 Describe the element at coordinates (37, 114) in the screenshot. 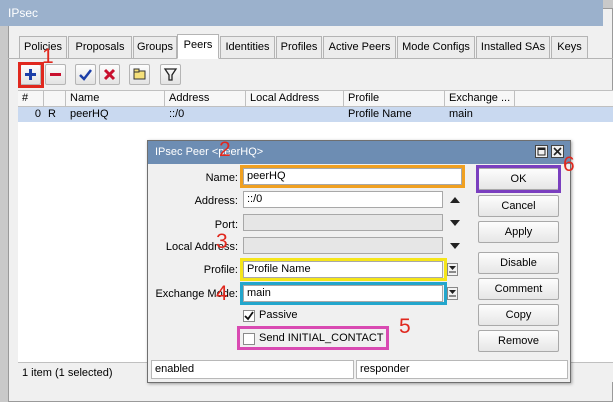

I see `row-num: 0` at that location.